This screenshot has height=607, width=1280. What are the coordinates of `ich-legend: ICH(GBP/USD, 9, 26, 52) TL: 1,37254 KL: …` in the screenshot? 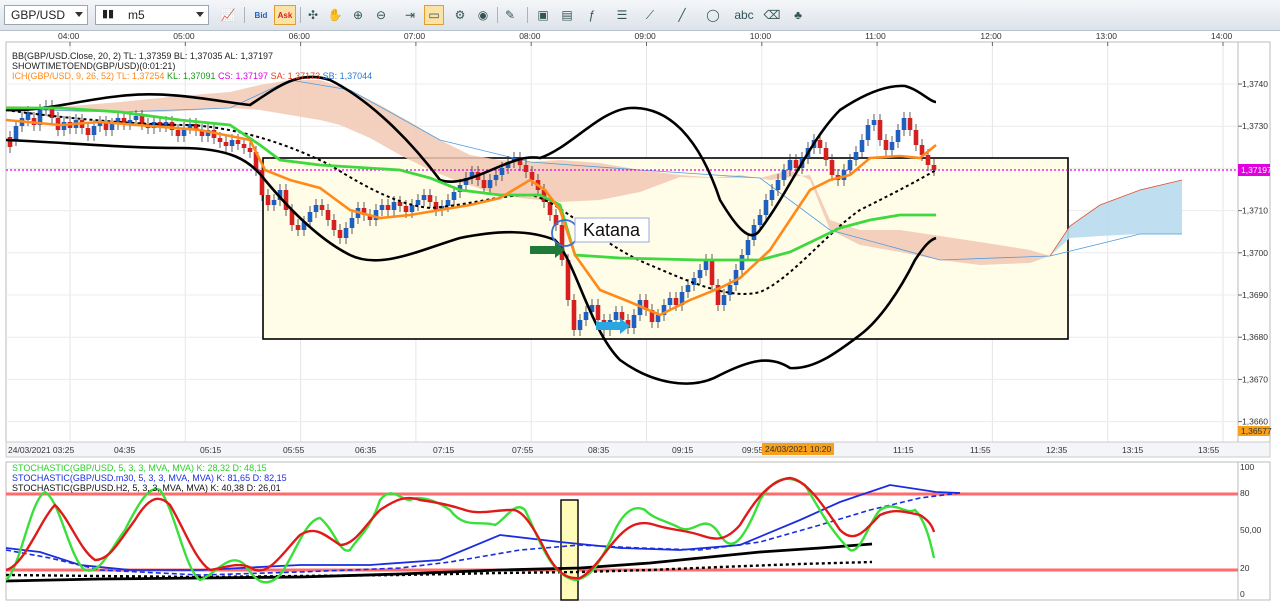 It's located at (192, 76).